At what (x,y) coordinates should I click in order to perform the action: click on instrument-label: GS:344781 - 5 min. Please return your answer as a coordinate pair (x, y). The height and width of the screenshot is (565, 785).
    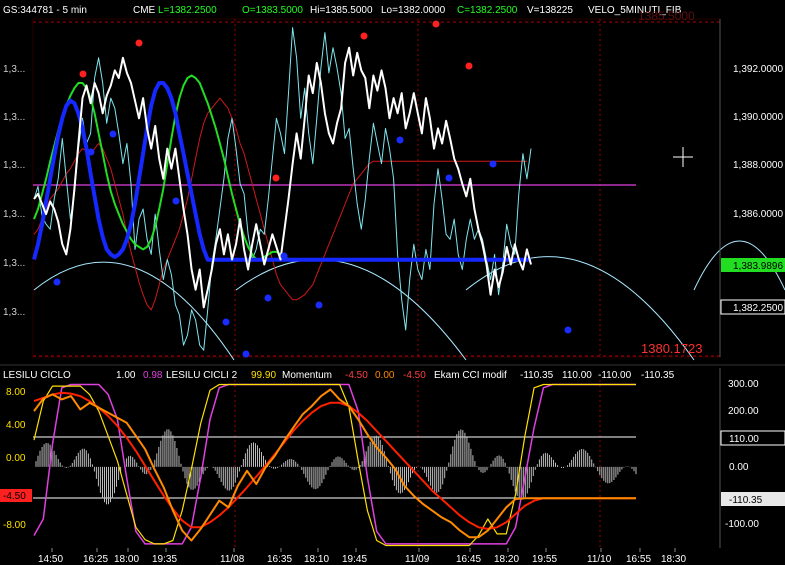
    Looking at the image, I should click on (45, 10).